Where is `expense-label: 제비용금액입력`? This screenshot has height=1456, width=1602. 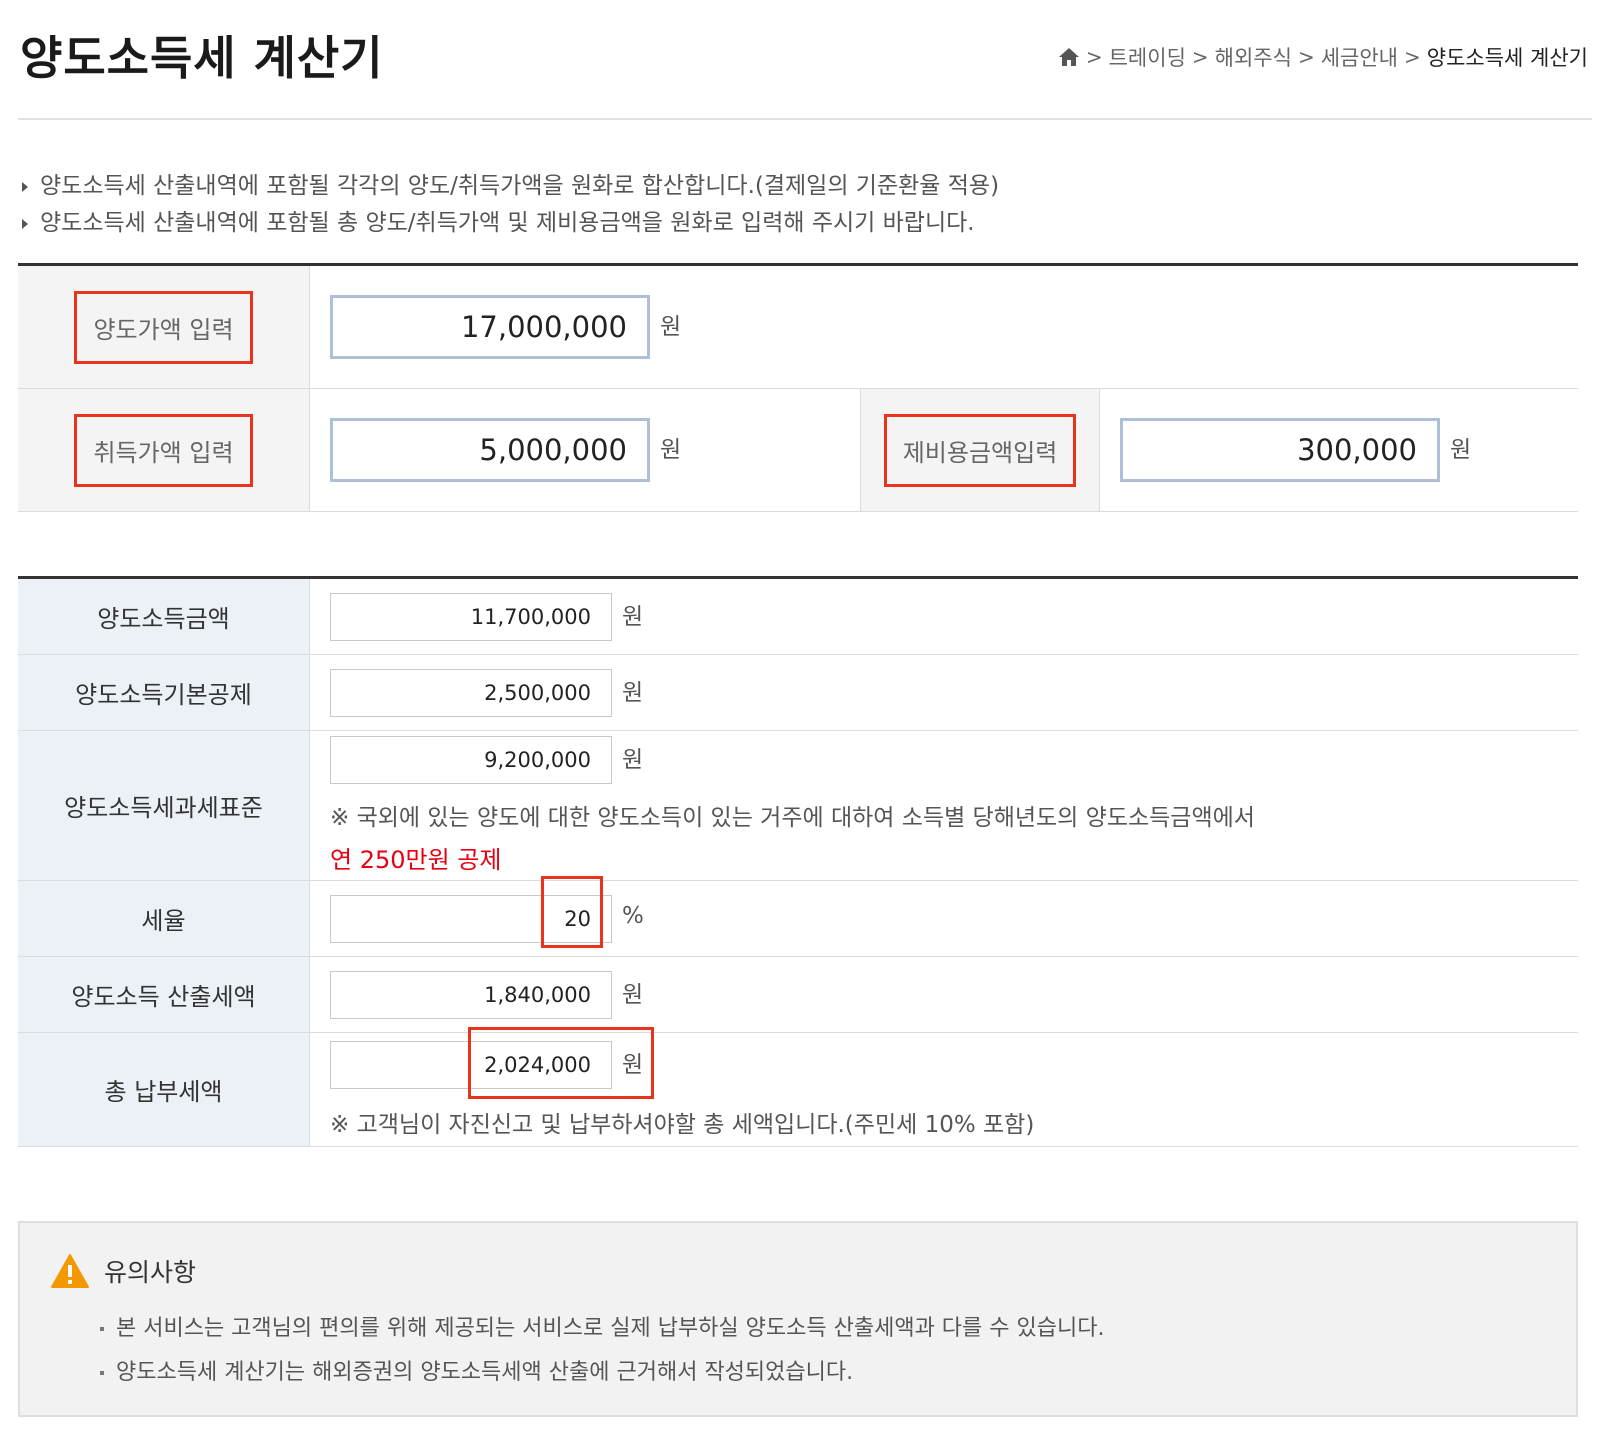 expense-label: 제비용금액입력 is located at coordinates (980, 450).